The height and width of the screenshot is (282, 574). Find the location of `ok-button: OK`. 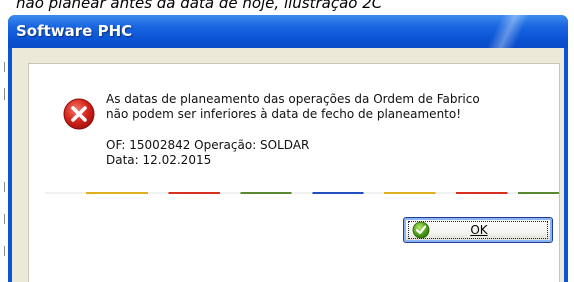

ok-button: OK is located at coordinates (478, 230).